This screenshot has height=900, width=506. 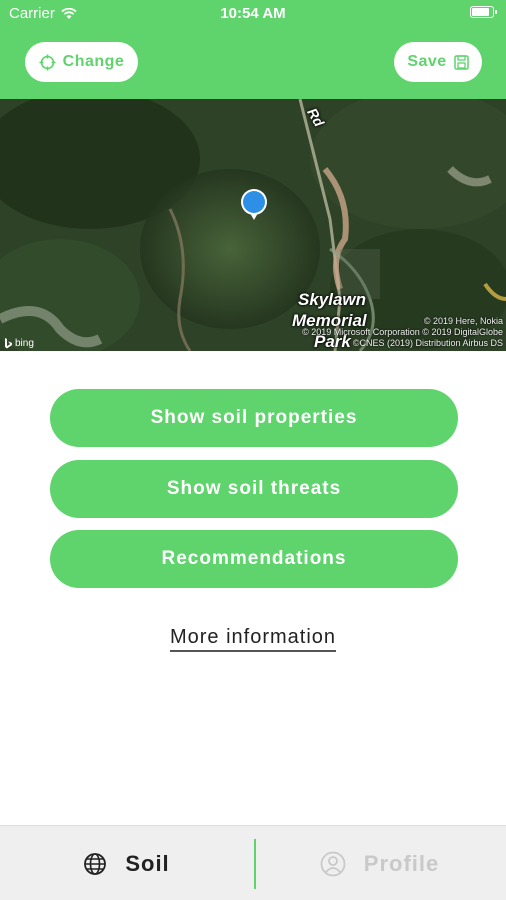 What do you see at coordinates (24, 343) in the screenshot?
I see `map-provider-label: bing` at bounding box center [24, 343].